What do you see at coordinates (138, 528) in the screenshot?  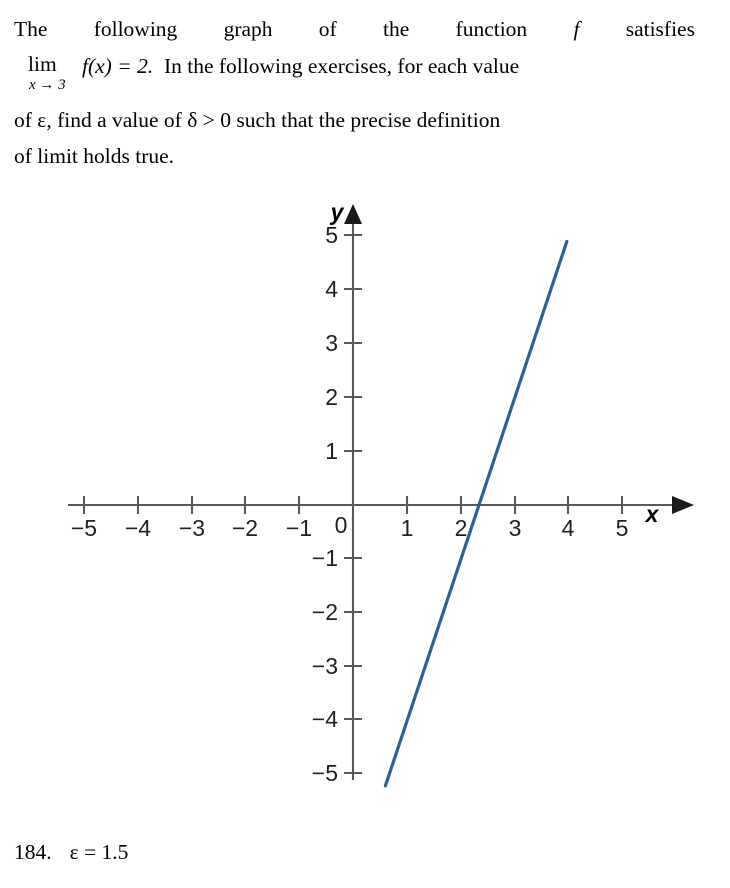 I see `x-tick-label: −4` at bounding box center [138, 528].